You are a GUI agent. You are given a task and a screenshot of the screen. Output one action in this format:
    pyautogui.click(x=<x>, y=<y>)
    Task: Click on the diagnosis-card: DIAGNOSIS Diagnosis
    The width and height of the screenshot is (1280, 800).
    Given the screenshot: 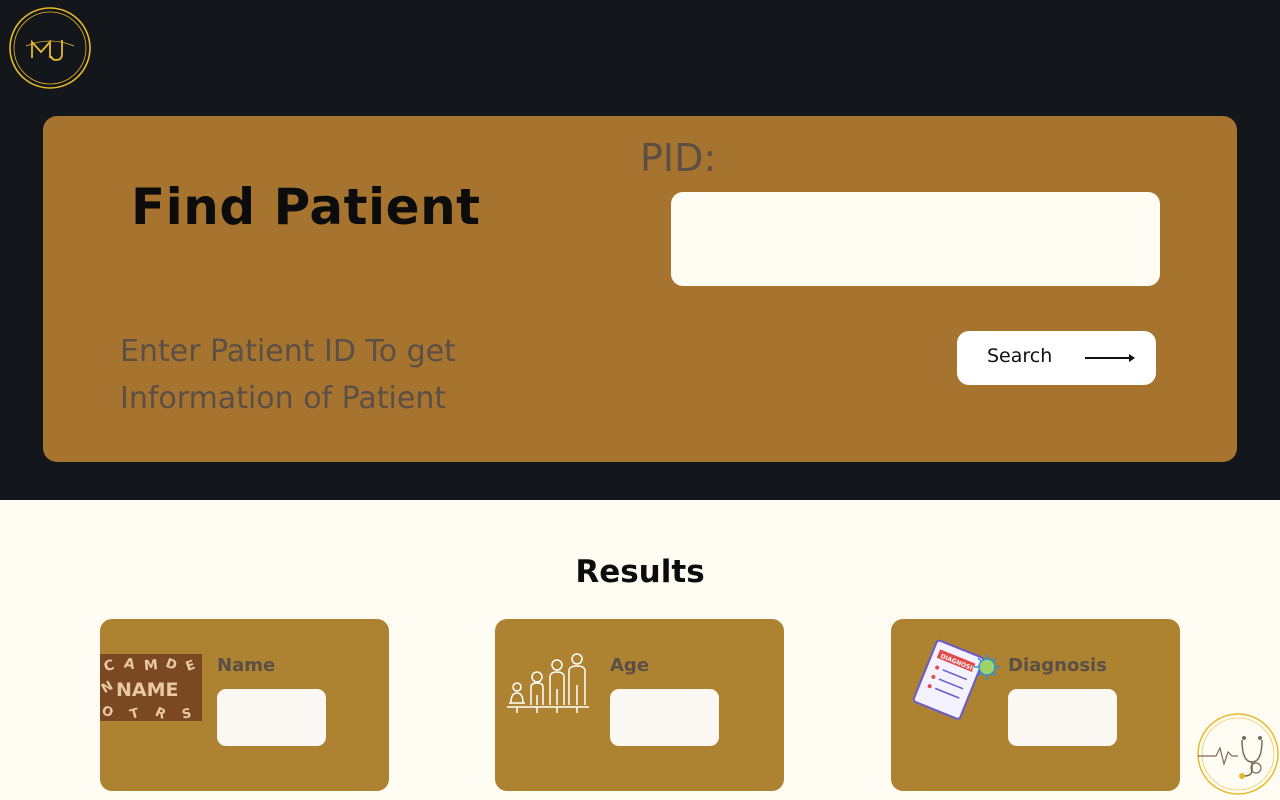 What is the action you would take?
    pyautogui.click(x=1035, y=705)
    